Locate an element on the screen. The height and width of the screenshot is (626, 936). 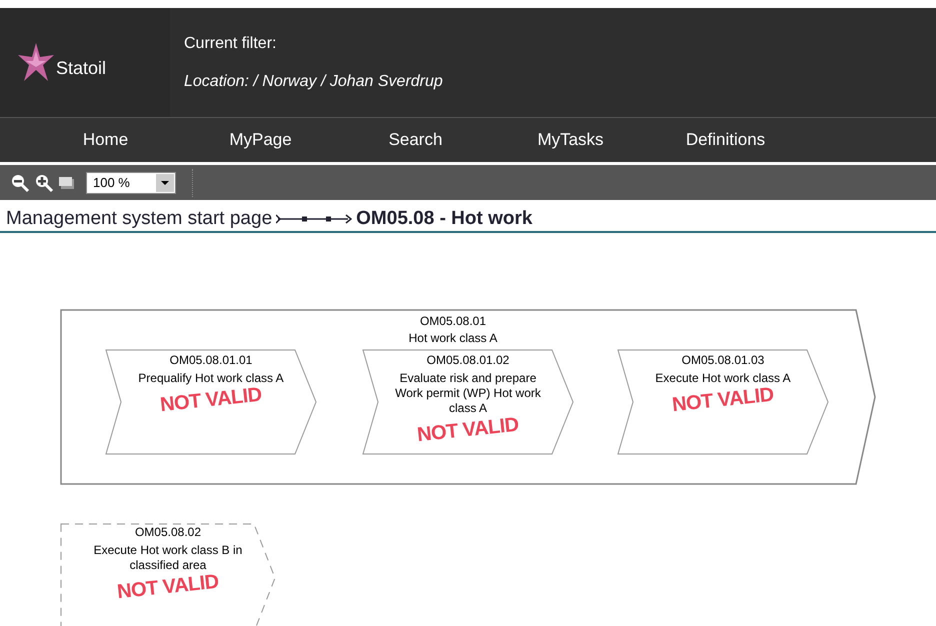
nav-link: Search is located at coordinates (415, 140).